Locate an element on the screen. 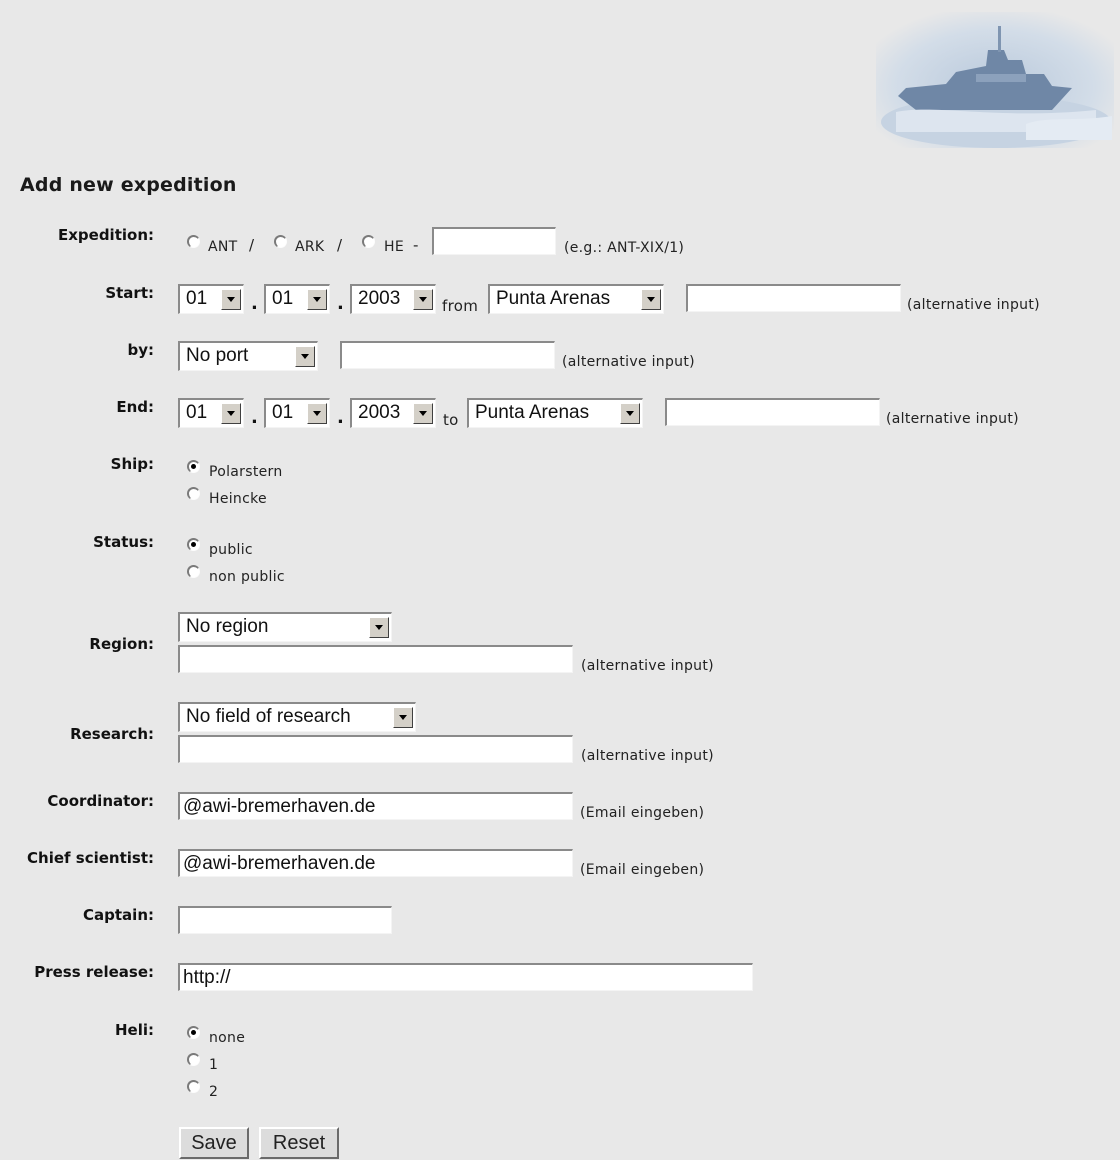  start-year-select: 2003 is located at coordinates (393, 299).